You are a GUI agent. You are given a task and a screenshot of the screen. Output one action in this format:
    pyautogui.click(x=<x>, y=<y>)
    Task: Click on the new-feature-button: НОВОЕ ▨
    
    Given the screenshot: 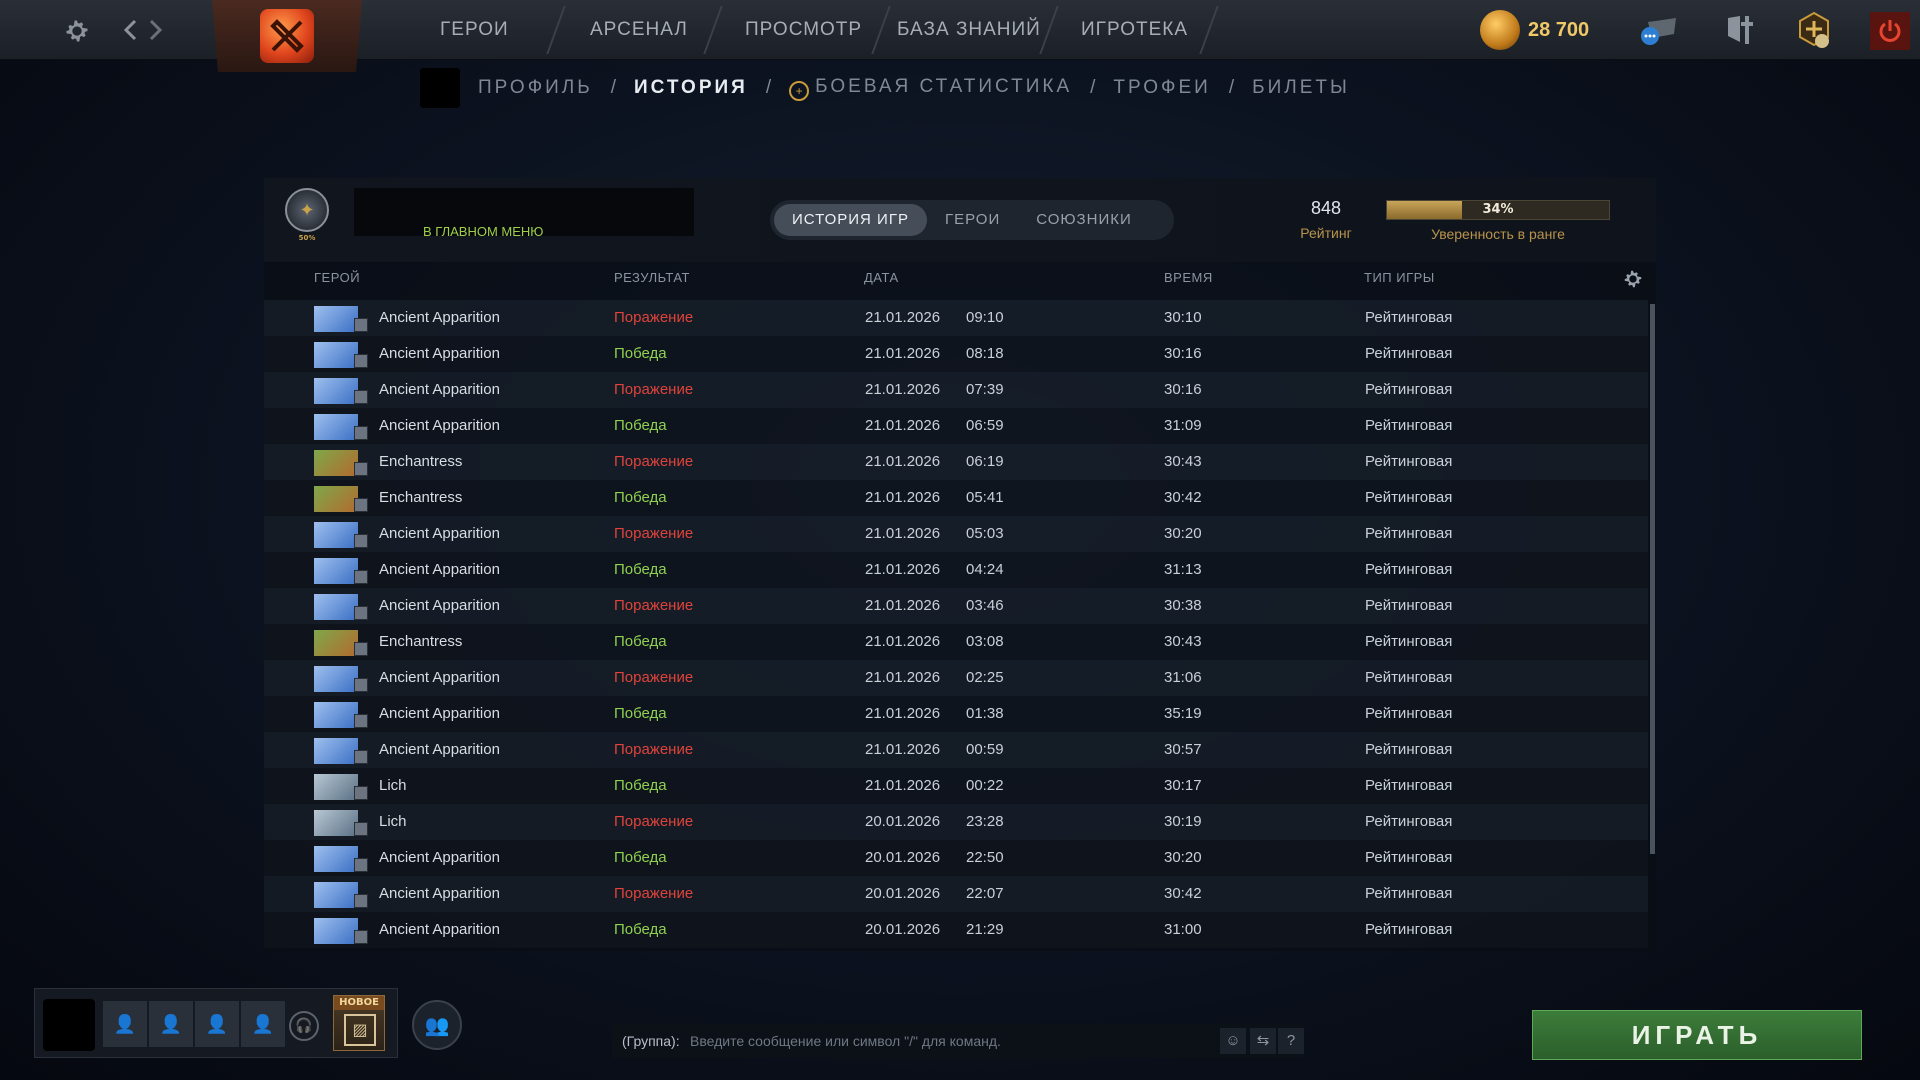 What is the action you would take?
    pyautogui.click(x=359, y=1023)
    